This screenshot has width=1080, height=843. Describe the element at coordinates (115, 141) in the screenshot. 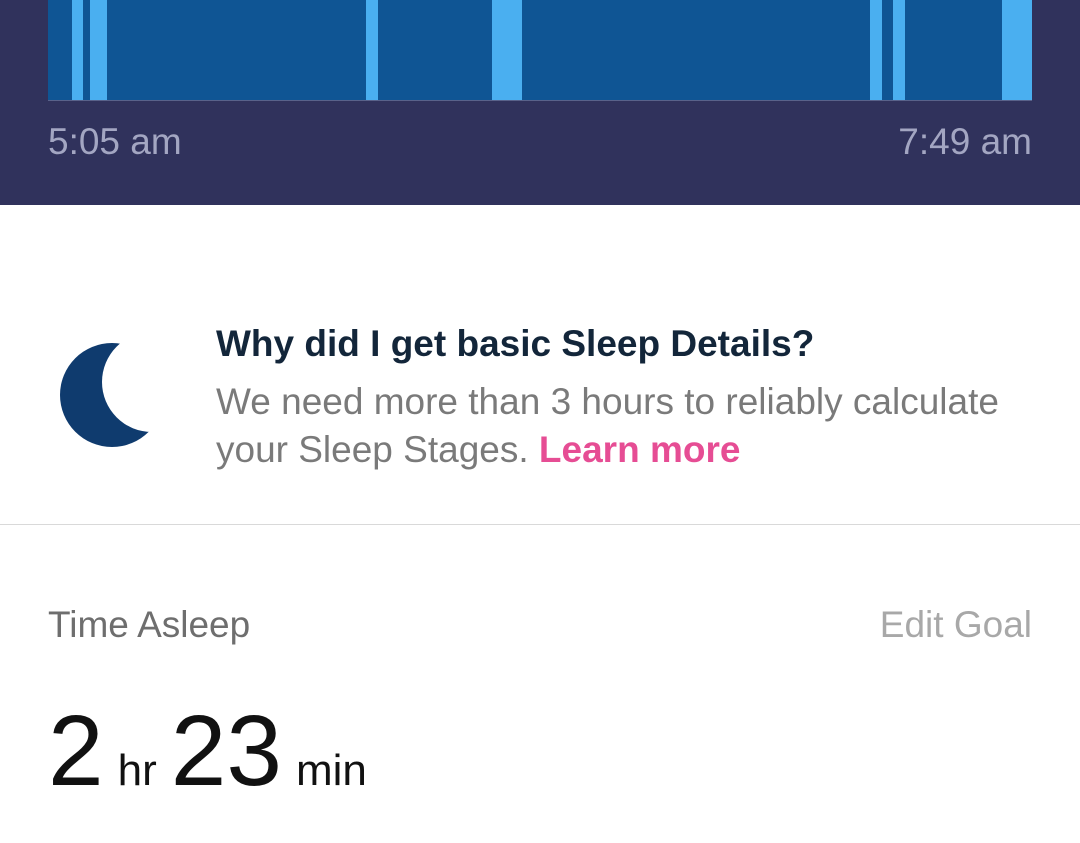

I see `start-time-label: 5:05 am` at that location.